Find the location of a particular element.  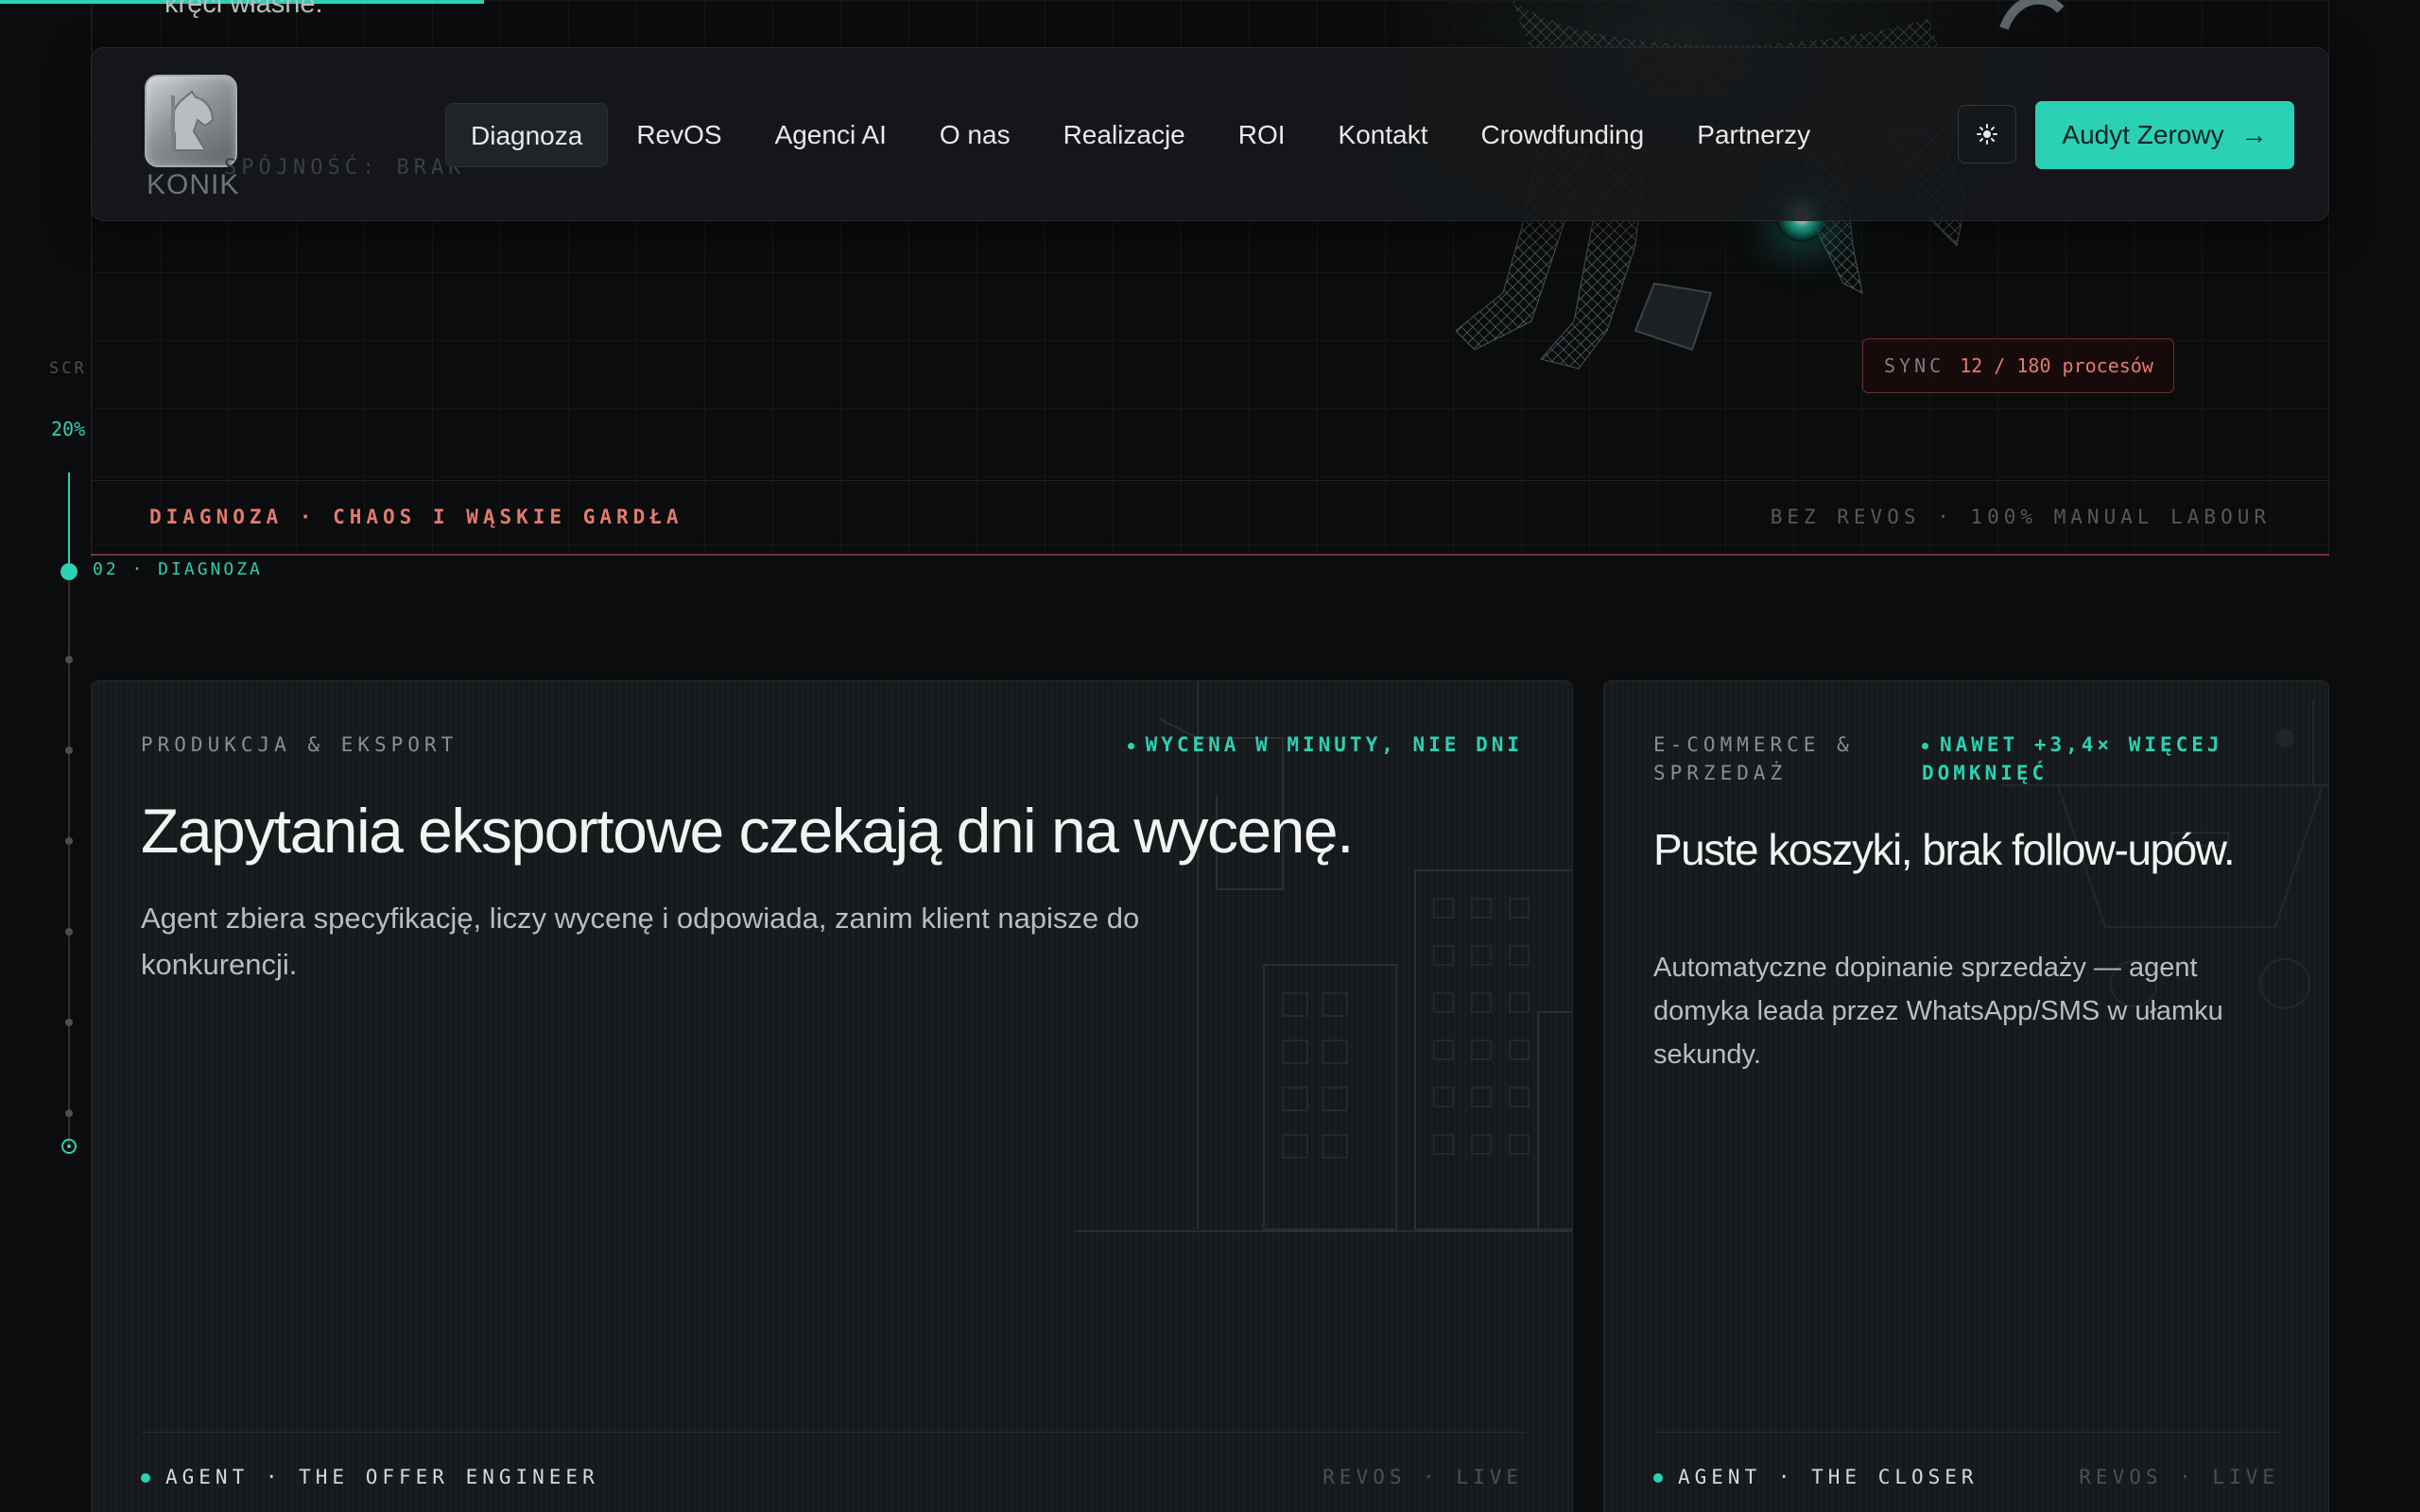

section-marker: 02 · DIAGNOZA is located at coordinates (178, 569).